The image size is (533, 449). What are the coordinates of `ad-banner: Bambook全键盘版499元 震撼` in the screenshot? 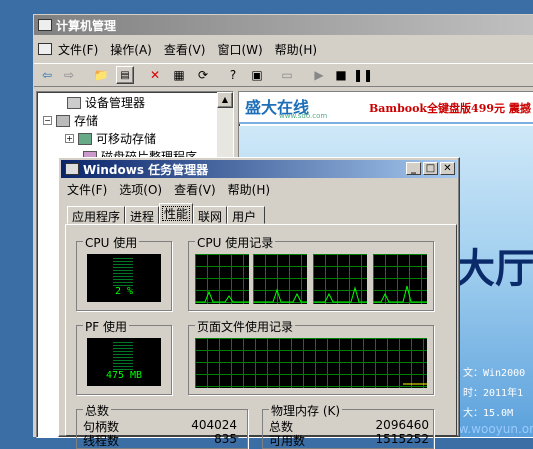 It's located at (450, 108).